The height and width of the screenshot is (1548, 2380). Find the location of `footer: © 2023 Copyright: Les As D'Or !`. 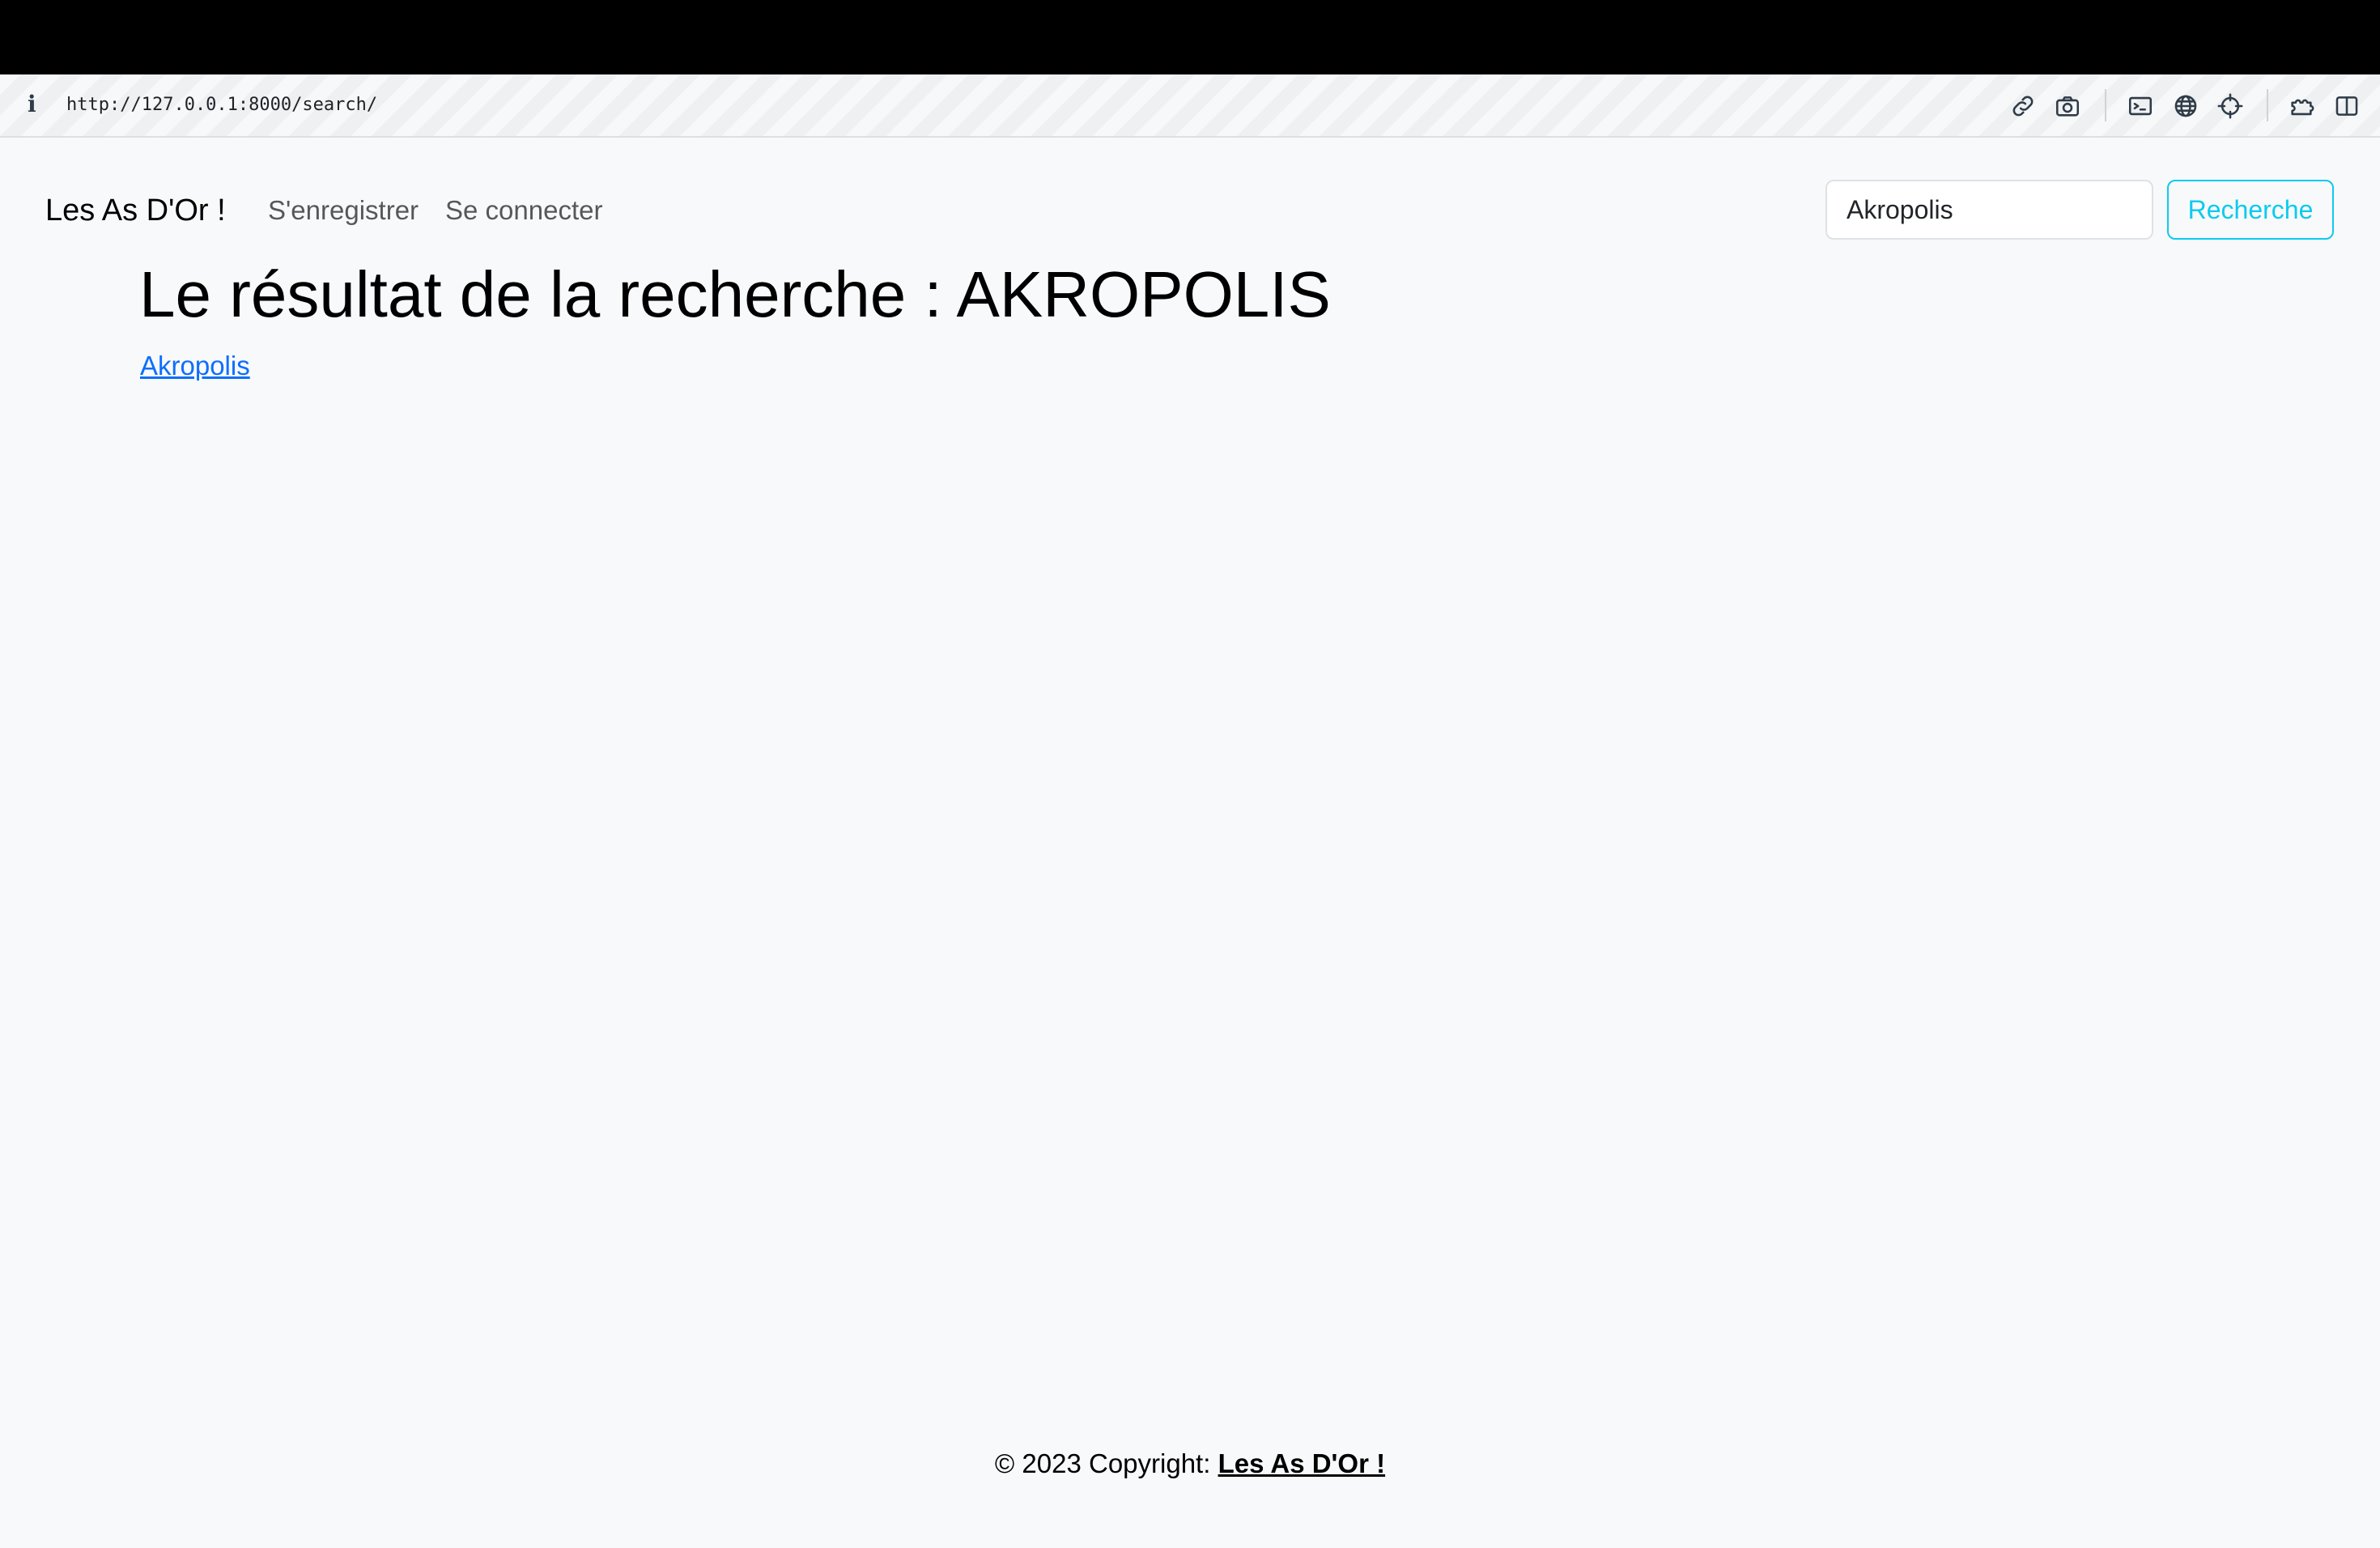

footer: © 2023 Copyright: Les As D'Or ! is located at coordinates (1190, 1464).